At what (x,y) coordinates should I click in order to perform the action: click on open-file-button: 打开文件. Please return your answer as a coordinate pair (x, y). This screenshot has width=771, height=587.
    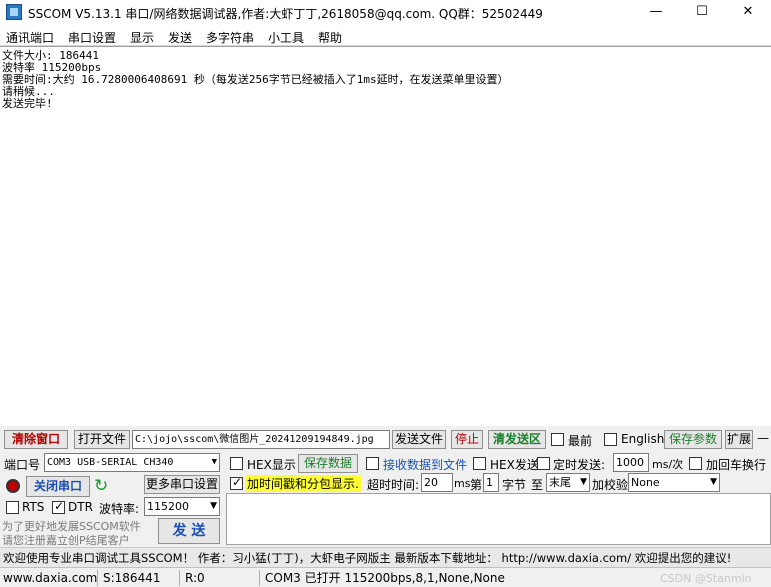
    Looking at the image, I should click on (102, 439).